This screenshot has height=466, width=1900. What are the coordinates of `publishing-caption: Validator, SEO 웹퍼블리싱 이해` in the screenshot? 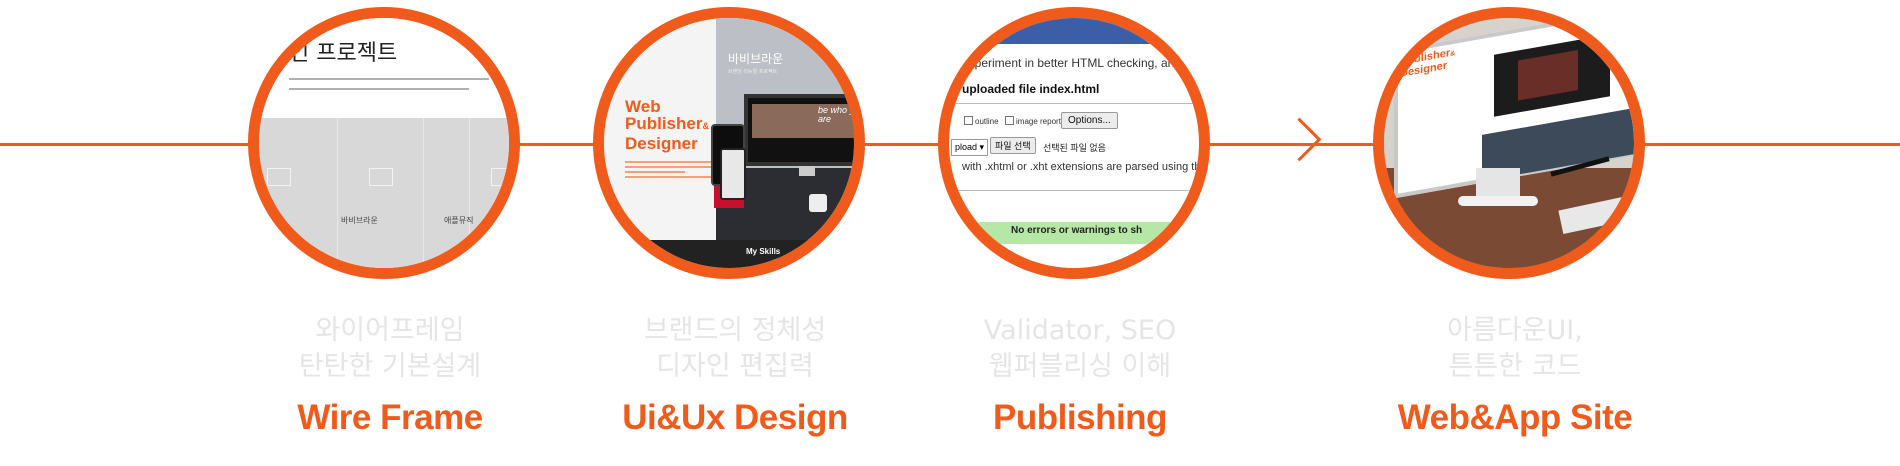 It's located at (1080, 349).